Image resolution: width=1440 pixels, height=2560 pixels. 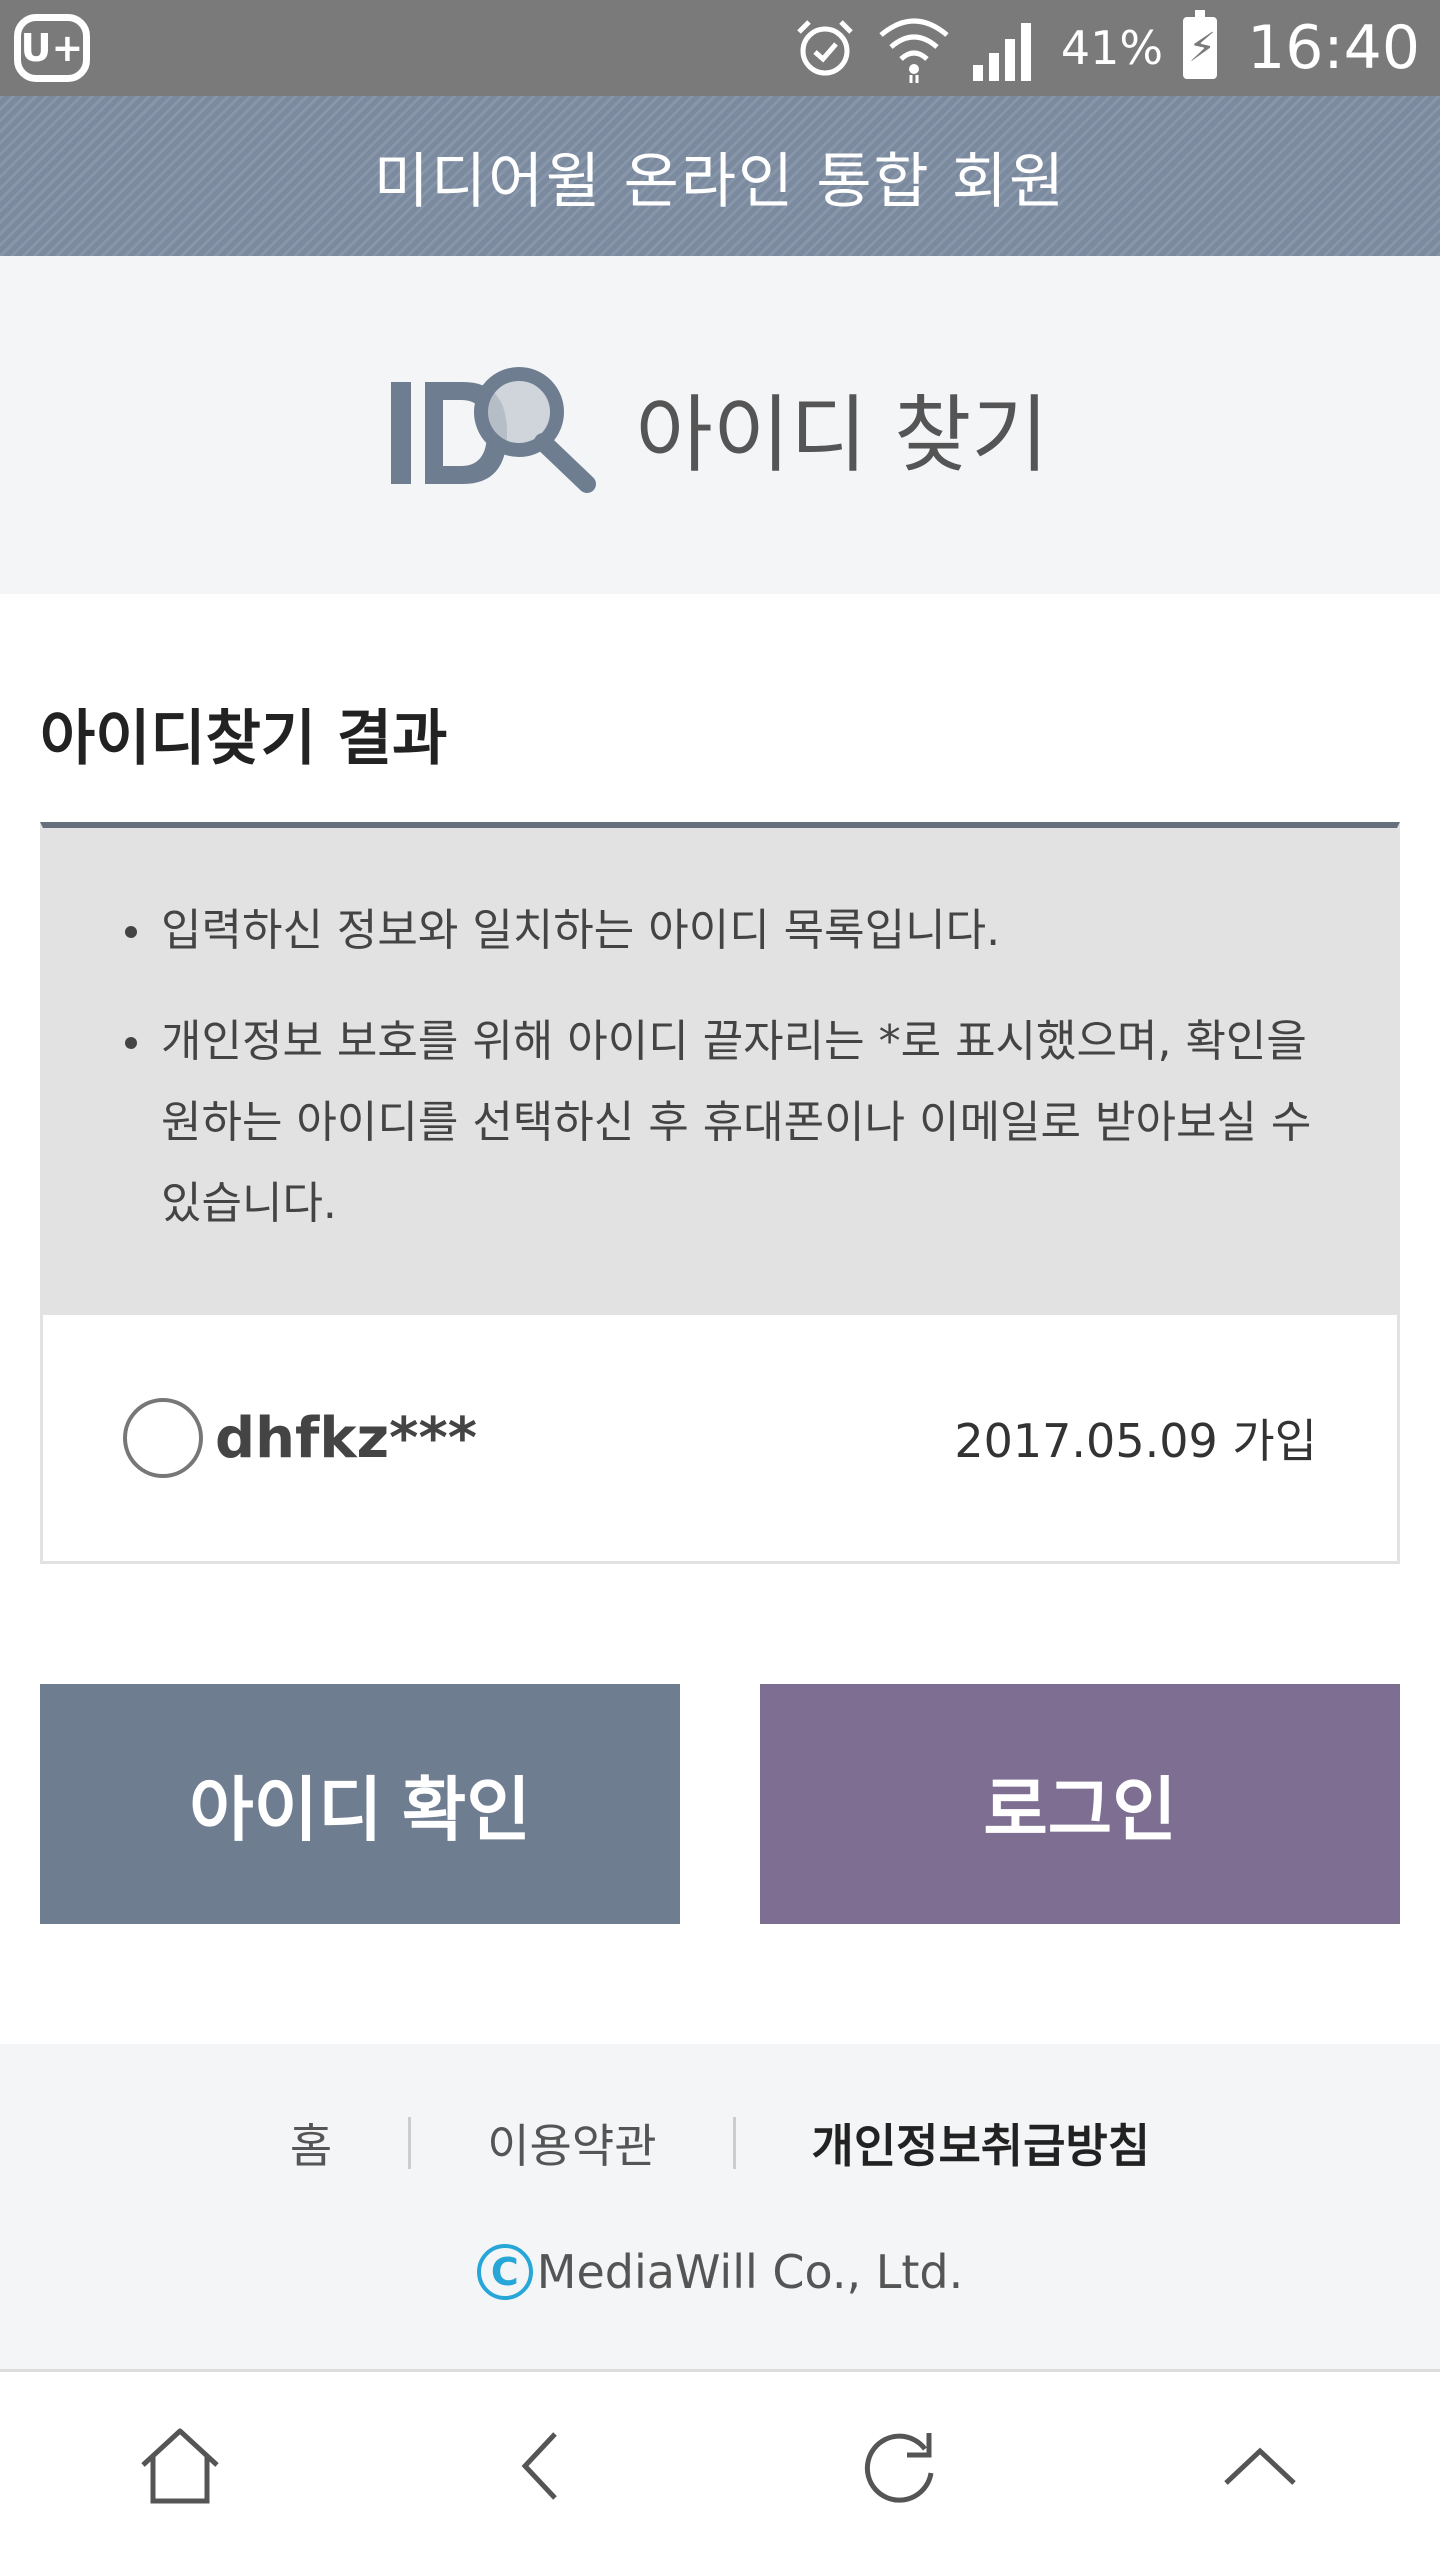 What do you see at coordinates (163, 1438) in the screenshot?
I see `id-radio-button` at bounding box center [163, 1438].